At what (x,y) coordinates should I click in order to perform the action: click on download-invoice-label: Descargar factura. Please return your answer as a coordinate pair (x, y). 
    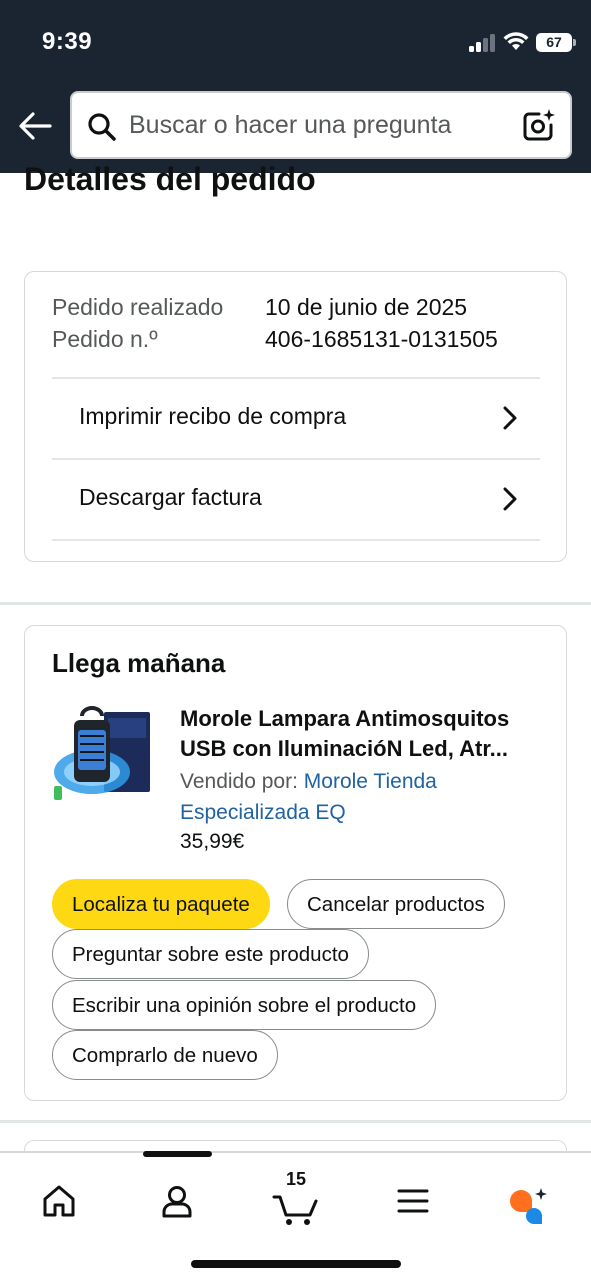
    Looking at the image, I should click on (170, 497).